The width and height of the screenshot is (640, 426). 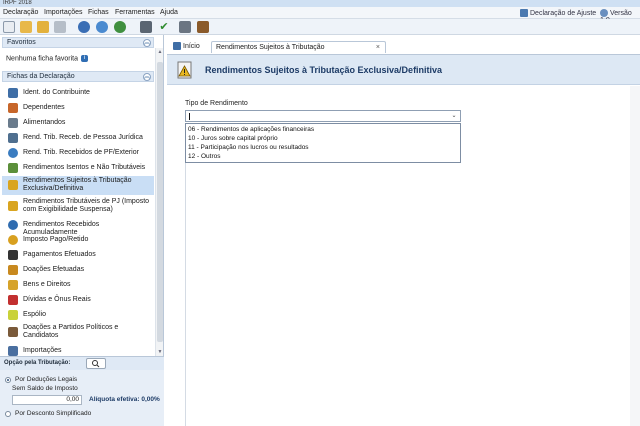 I want to click on favorites-header: Favoritos ︽, so click(x=78, y=42).